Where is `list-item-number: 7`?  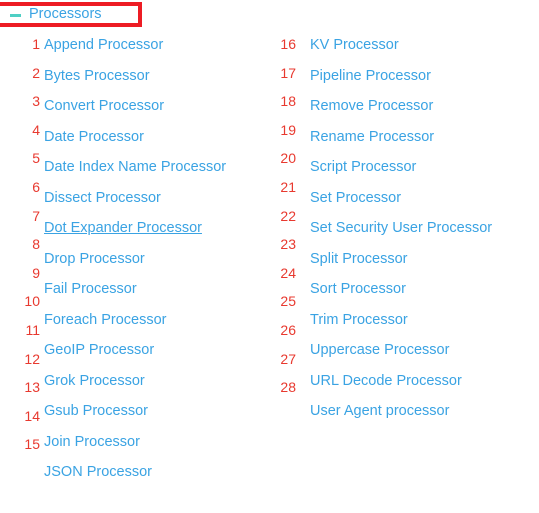
list-item-number: 7 is located at coordinates (36, 215).